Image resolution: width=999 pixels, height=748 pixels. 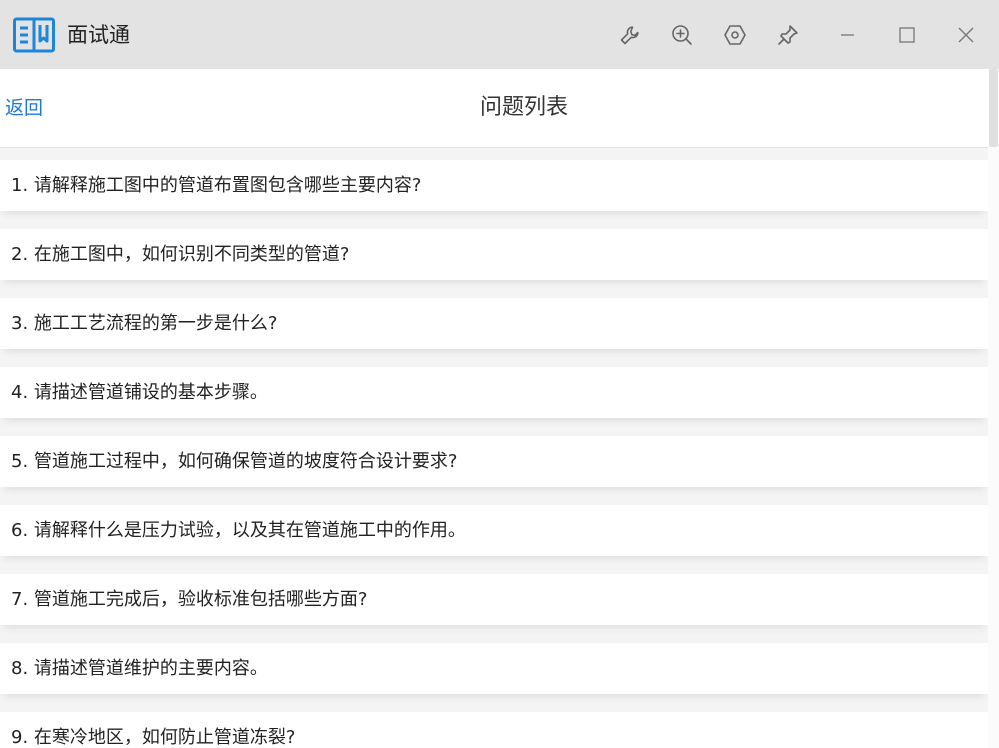 I want to click on settings-hex-icon, so click(x=735, y=35).